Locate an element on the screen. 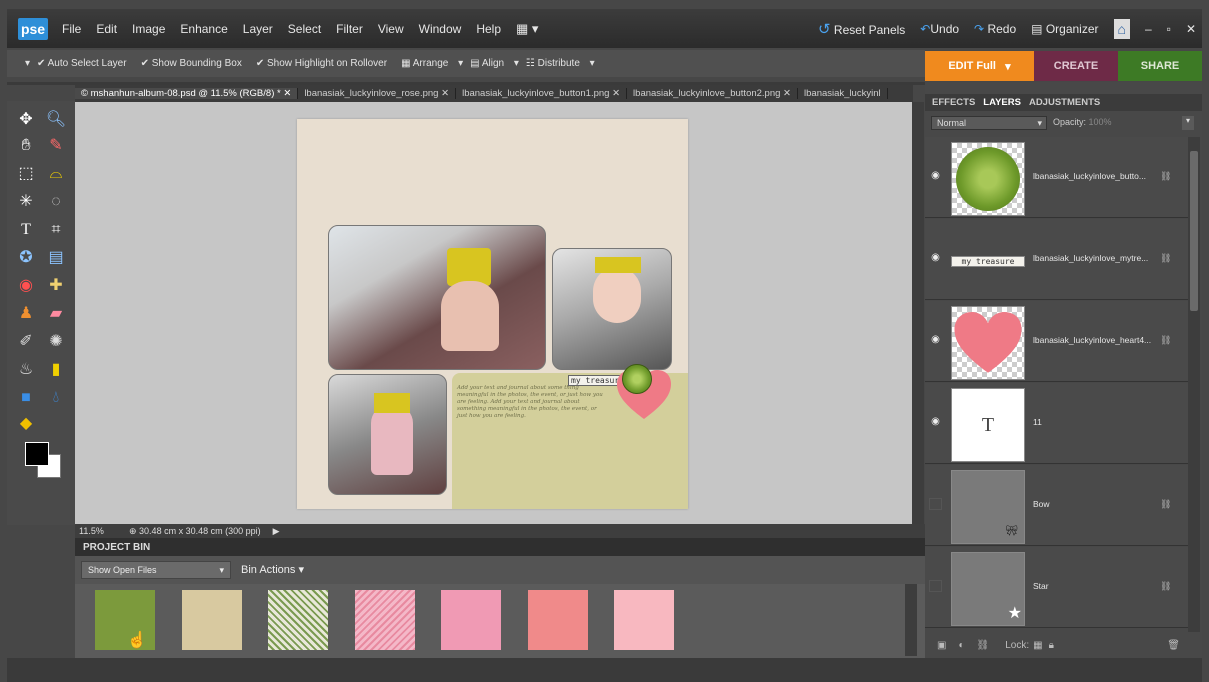  tab-effects: EFFECTS is located at coordinates (953, 102).